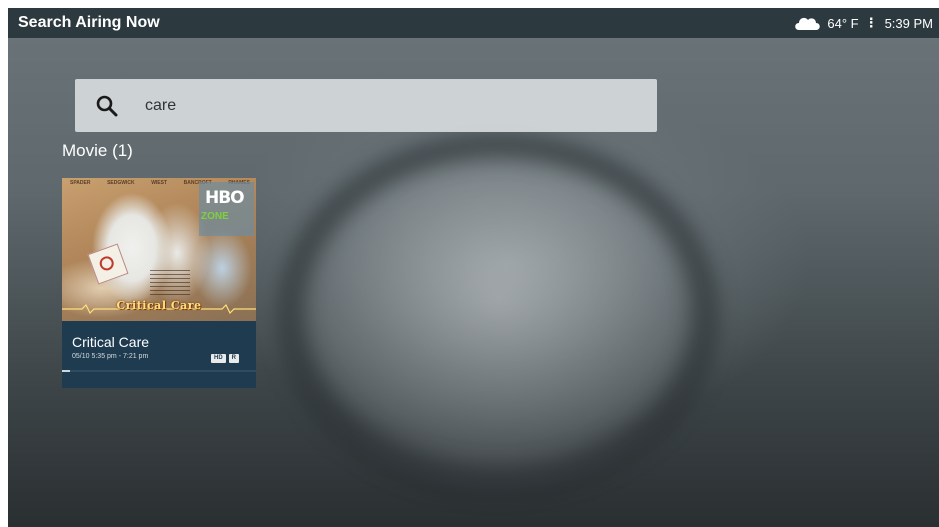  I want to click on poster-credits, so click(170, 284).